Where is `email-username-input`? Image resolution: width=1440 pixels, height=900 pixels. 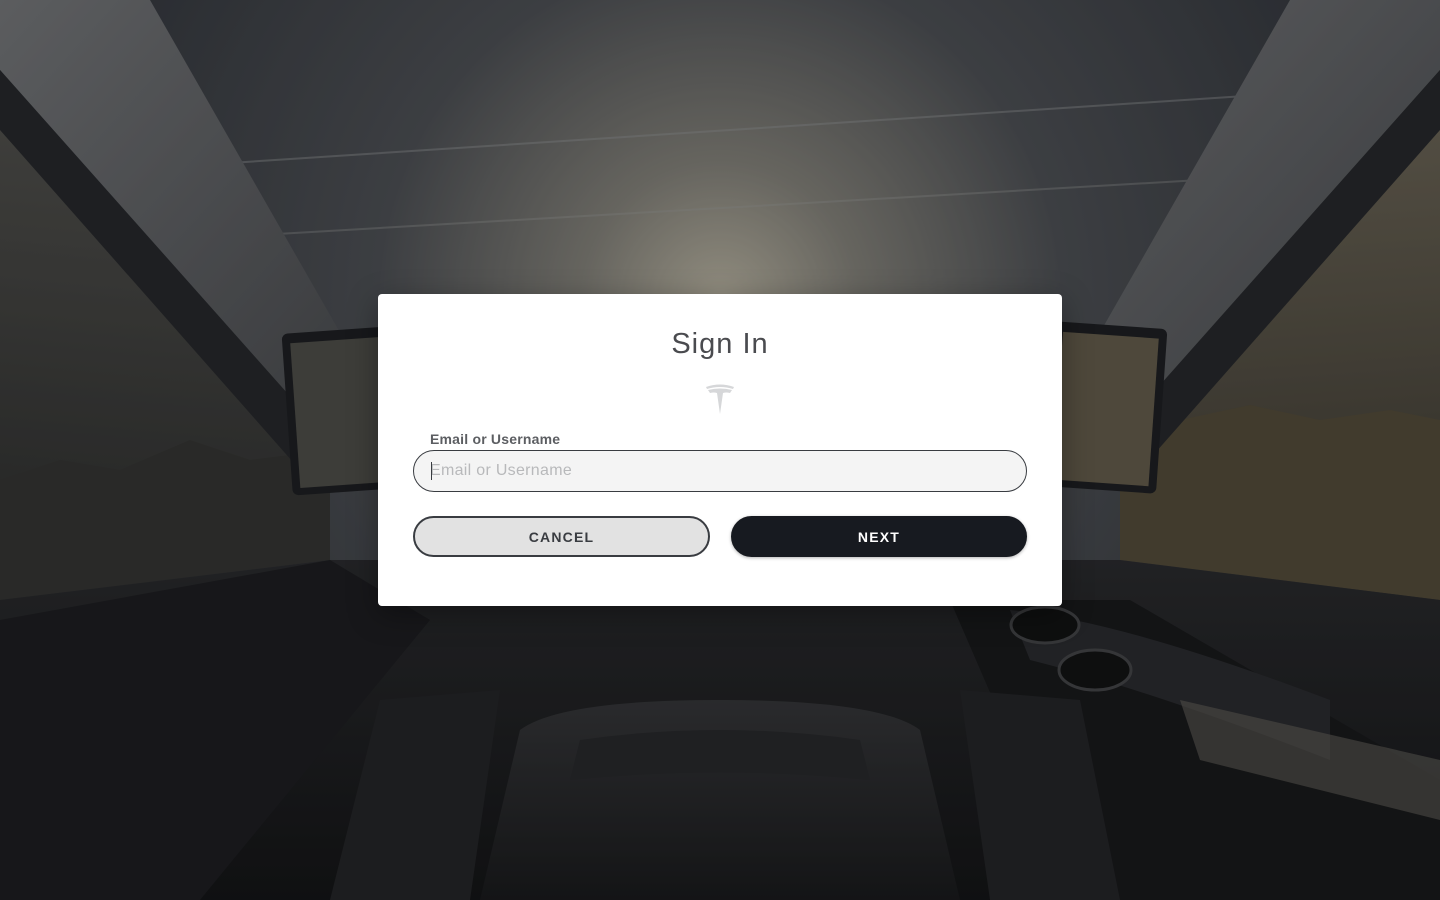
email-username-input is located at coordinates (720, 471).